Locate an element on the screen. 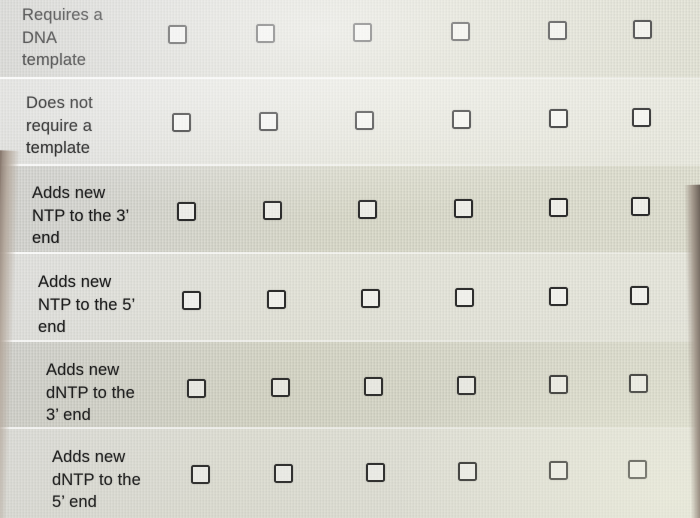 The image size is (700, 518). row-label: Adds new NTP to the 5’ end is located at coordinates (87, 304).